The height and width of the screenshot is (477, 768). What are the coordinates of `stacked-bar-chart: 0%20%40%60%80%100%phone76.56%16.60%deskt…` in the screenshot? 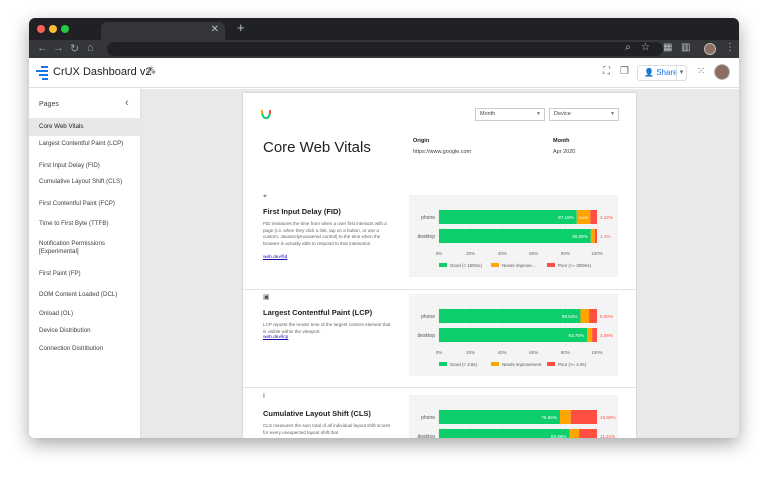 It's located at (516, 421).